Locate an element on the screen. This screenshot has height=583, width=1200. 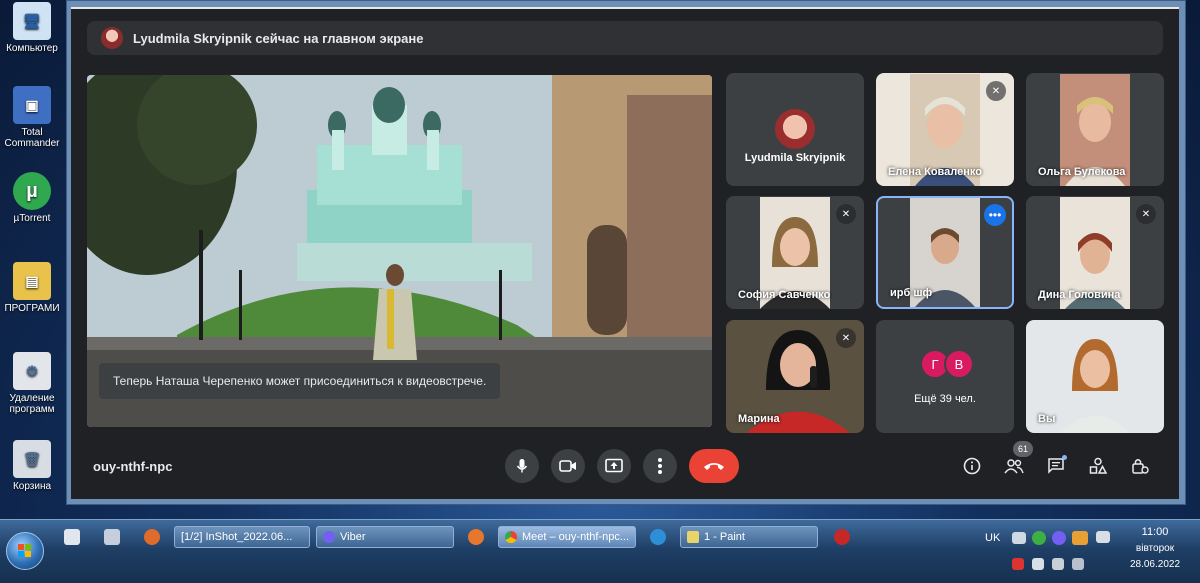
host-controls-button is located at coordinates (1140, 466).